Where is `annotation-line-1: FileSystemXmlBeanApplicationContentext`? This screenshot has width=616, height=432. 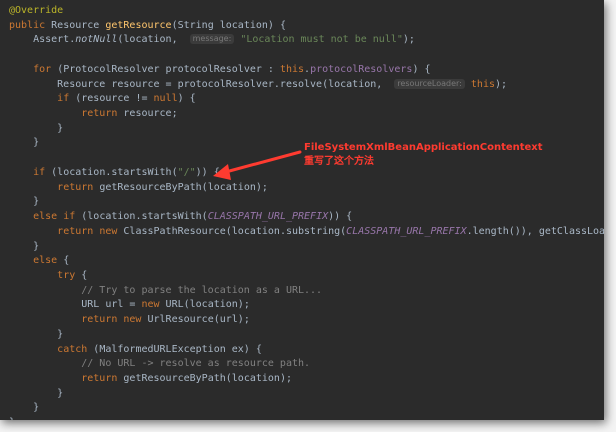
annotation-line-1: FileSystemXmlBeanApplicationContentext is located at coordinates (423, 147).